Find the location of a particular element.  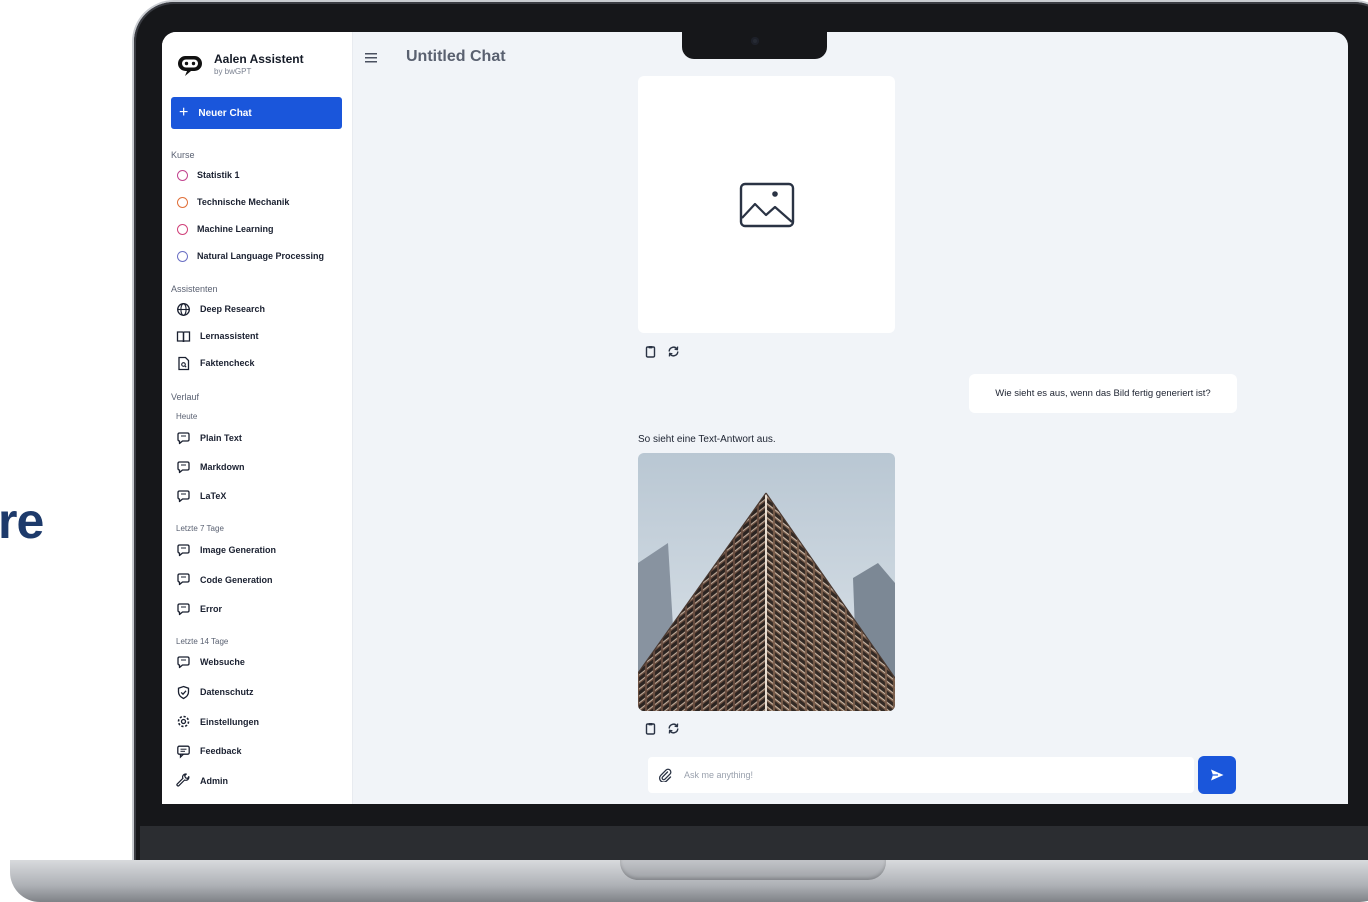

history-item-label: Websuche is located at coordinates (222, 662).